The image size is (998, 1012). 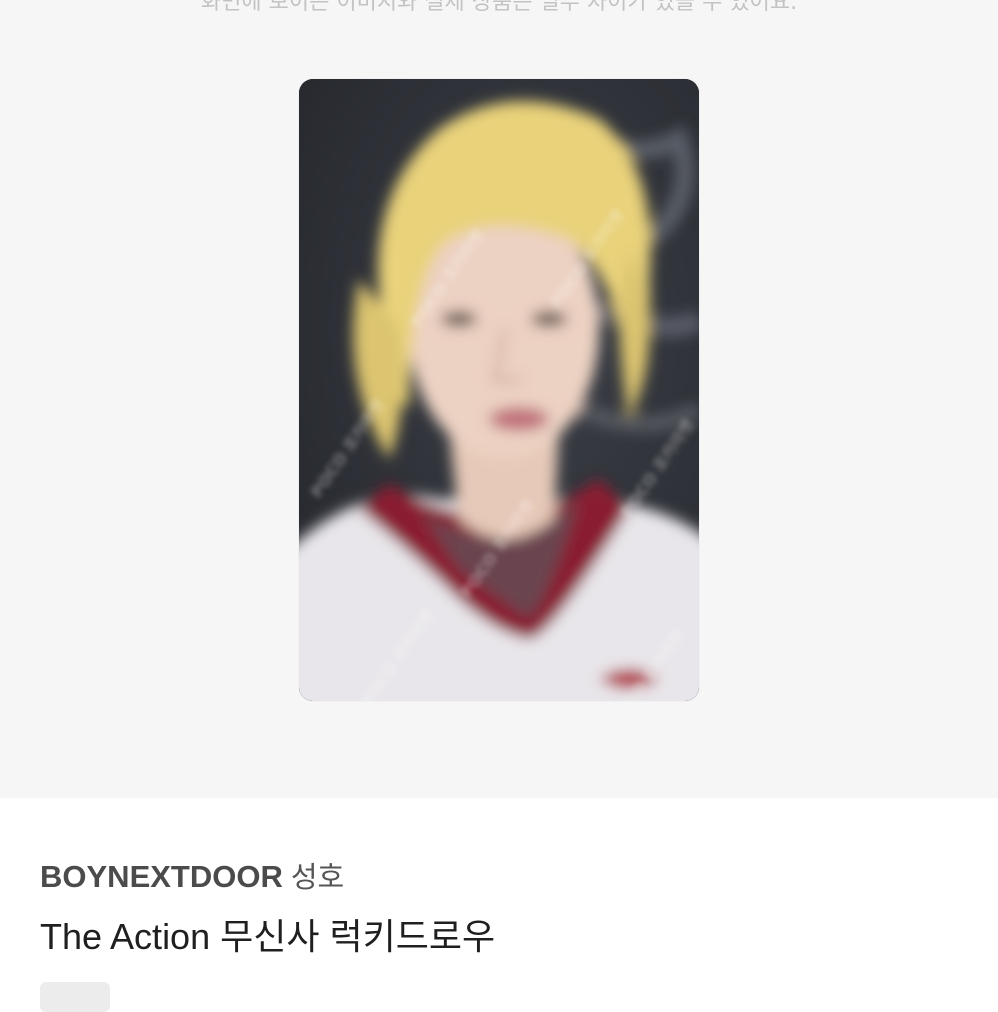 I want to click on image-disclaimer: 화면에 보이는 이미지와 실제 상품은 일부 차이가 있을 수 있어요., so click(x=499, y=7).